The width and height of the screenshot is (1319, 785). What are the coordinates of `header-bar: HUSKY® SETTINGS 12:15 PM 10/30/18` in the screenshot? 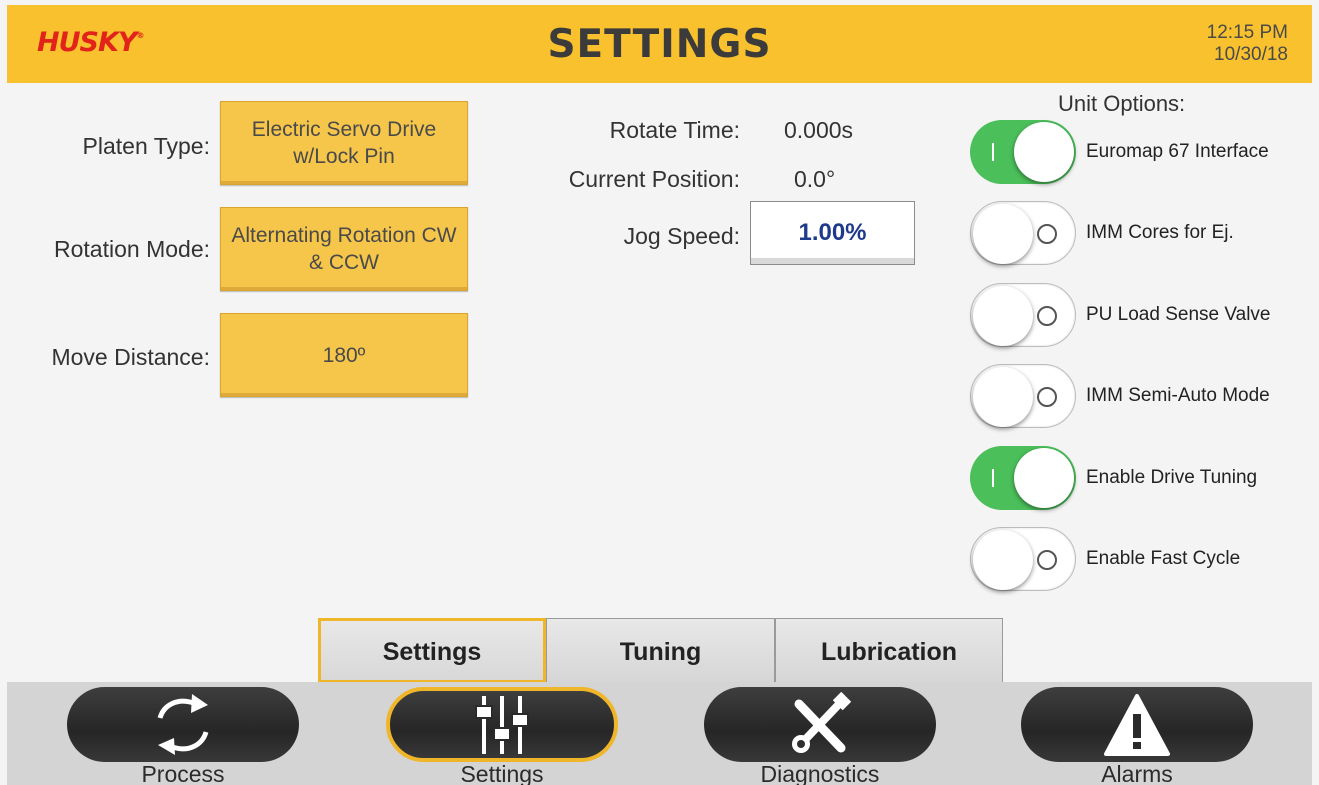 It's located at (659, 44).